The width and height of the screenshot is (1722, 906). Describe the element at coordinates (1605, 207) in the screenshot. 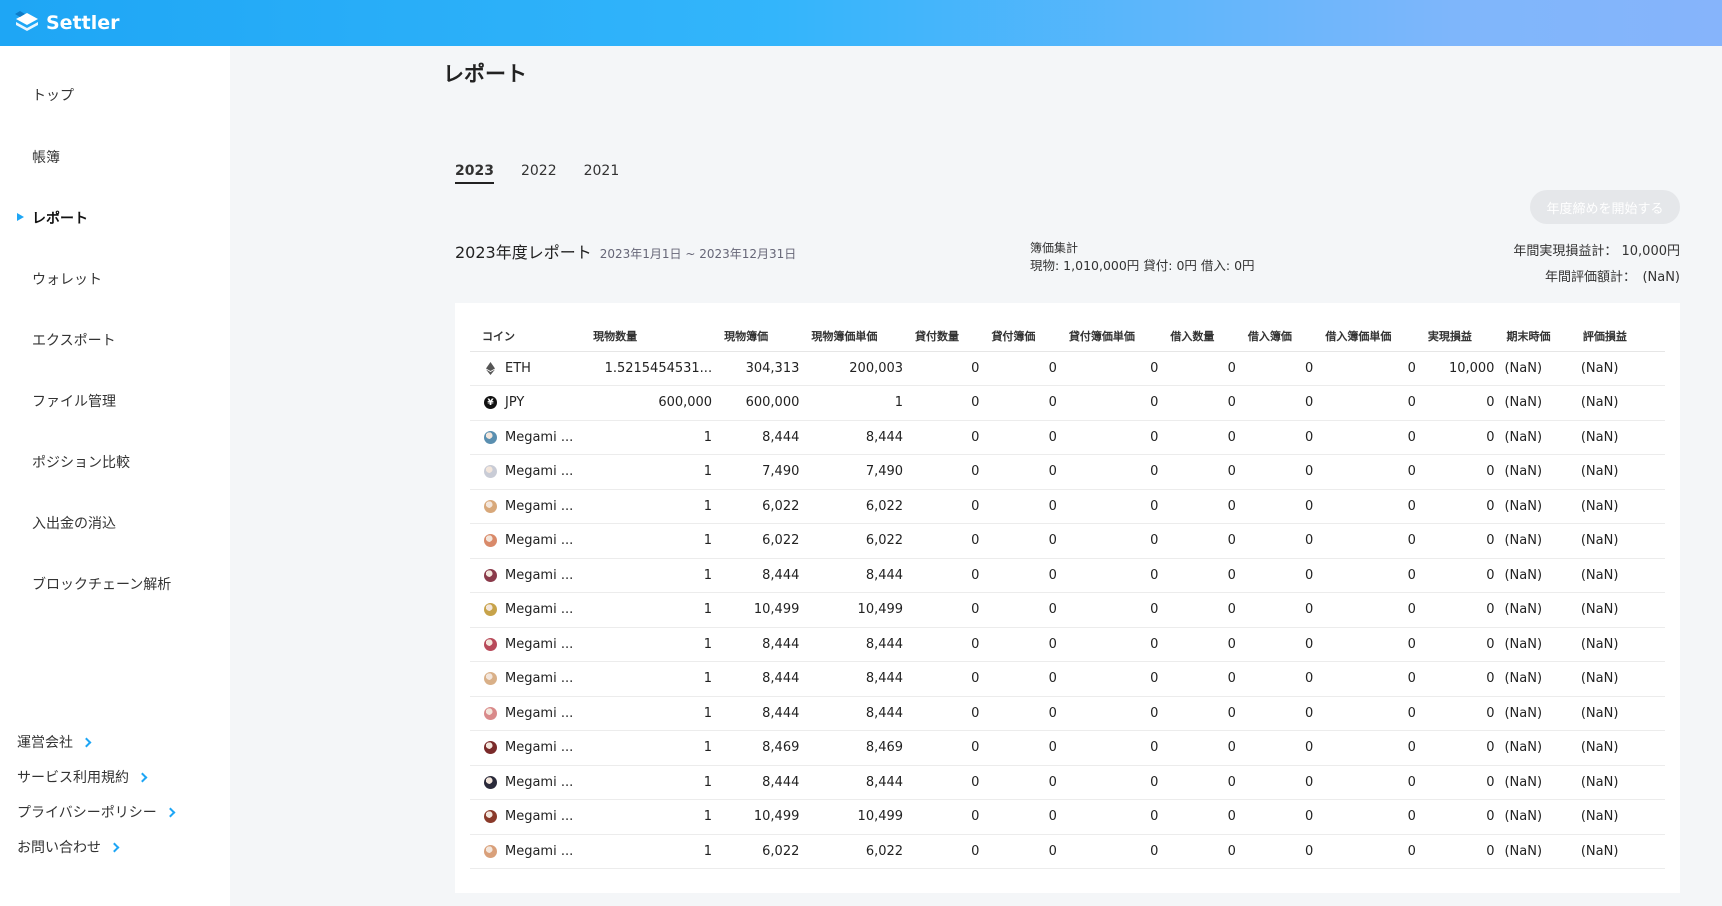

I see `start-year-close-button: 年度締めを開始する` at that location.